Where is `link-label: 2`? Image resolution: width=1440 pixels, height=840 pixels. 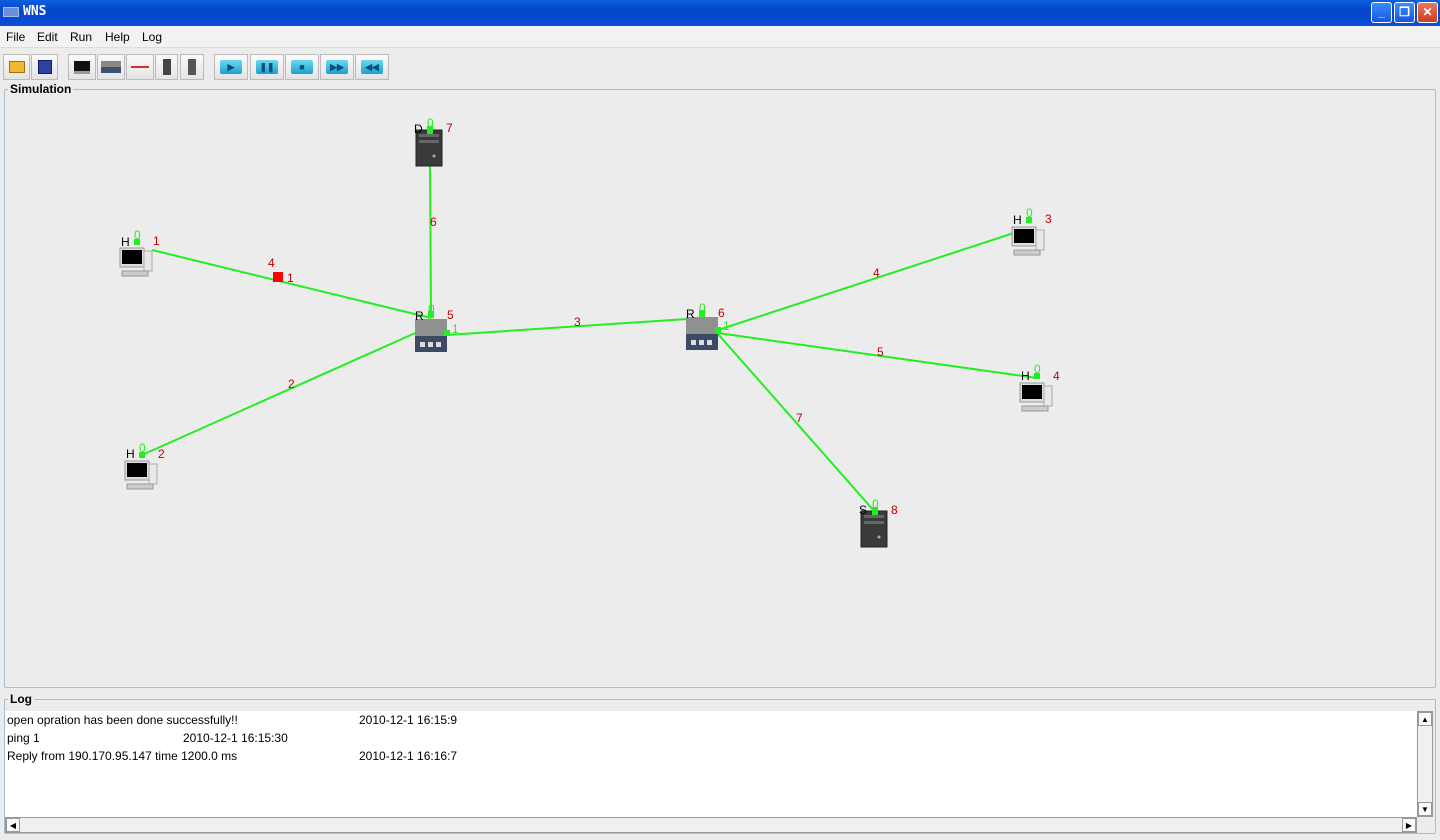
link-label: 2 is located at coordinates (291, 384).